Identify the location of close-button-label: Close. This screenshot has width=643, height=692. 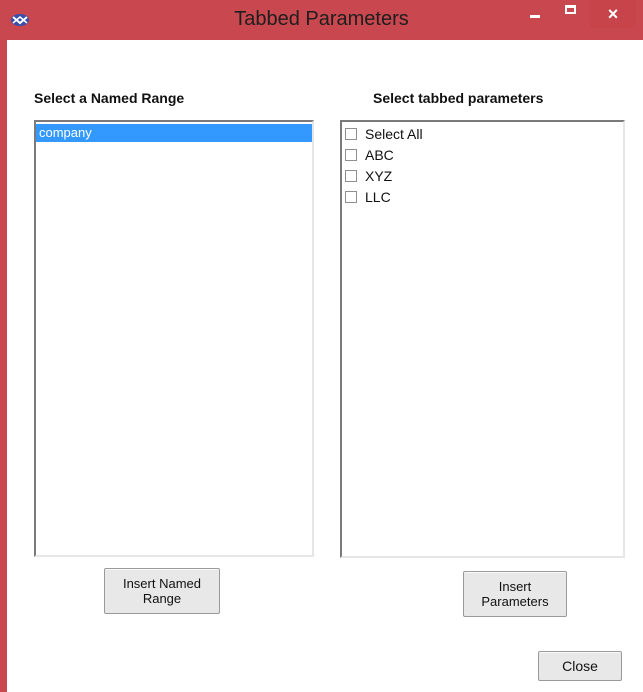
(580, 665).